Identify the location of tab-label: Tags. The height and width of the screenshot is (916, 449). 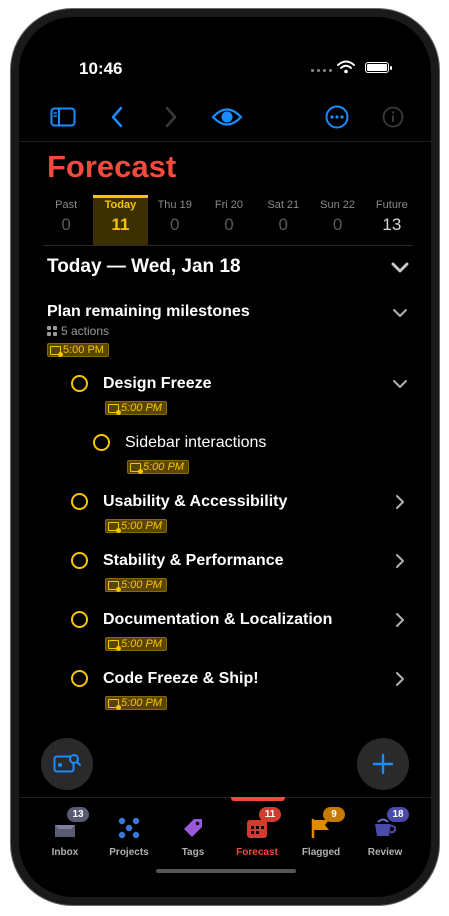
(193, 852).